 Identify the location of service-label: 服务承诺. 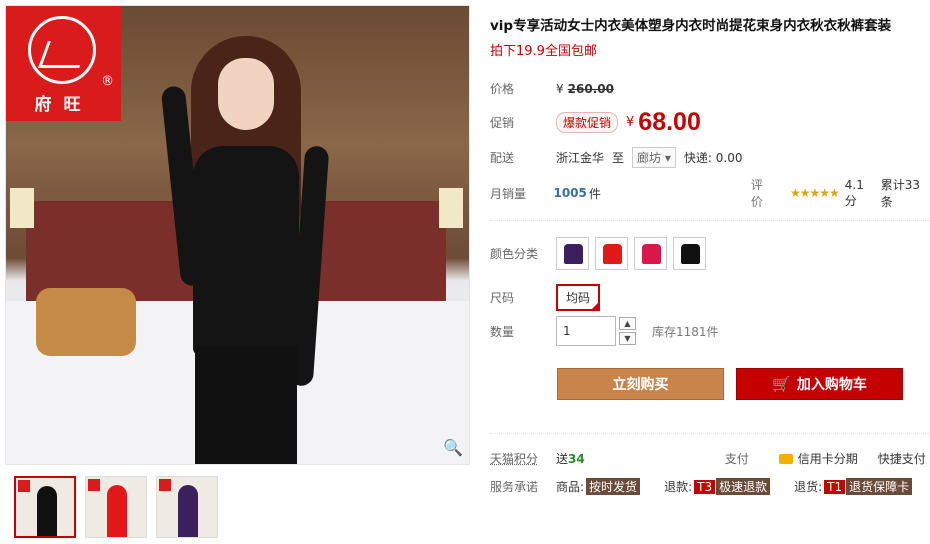
(514, 487).